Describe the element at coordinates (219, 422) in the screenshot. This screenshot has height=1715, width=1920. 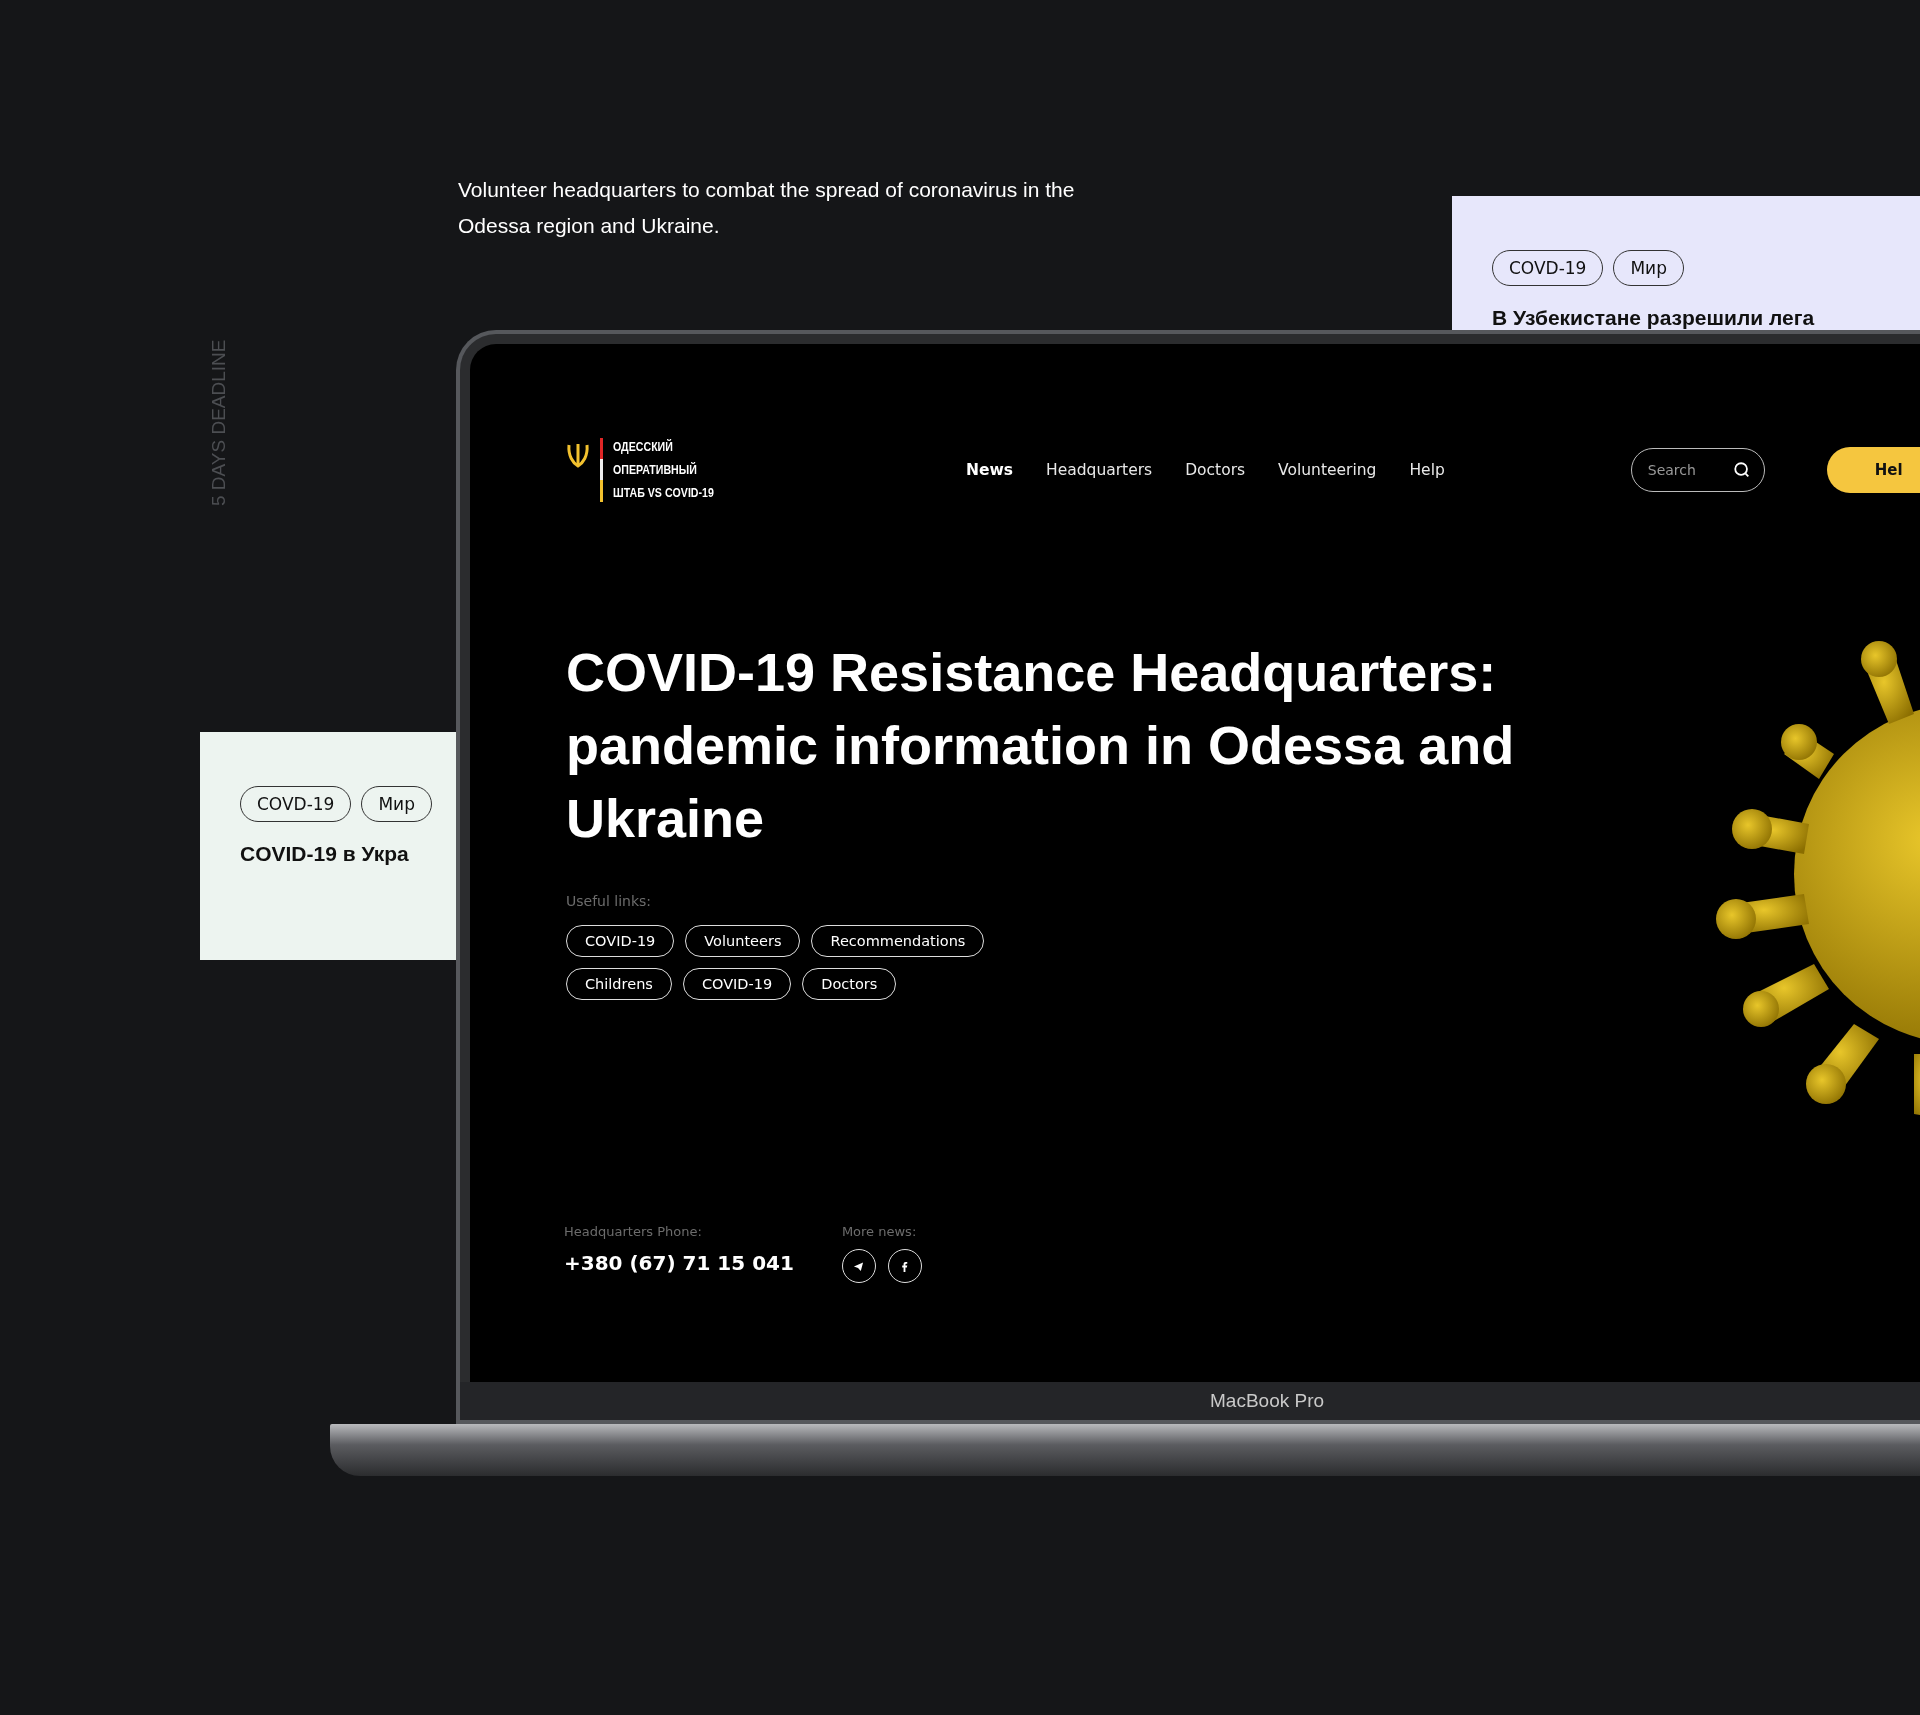
I see `side-label: 5 DAYS DEADLINE` at that location.